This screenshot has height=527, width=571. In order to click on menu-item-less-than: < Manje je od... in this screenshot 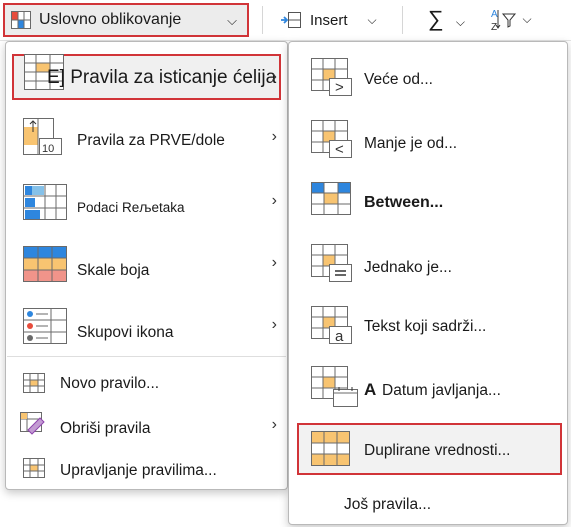, I will do `click(428, 141)`.